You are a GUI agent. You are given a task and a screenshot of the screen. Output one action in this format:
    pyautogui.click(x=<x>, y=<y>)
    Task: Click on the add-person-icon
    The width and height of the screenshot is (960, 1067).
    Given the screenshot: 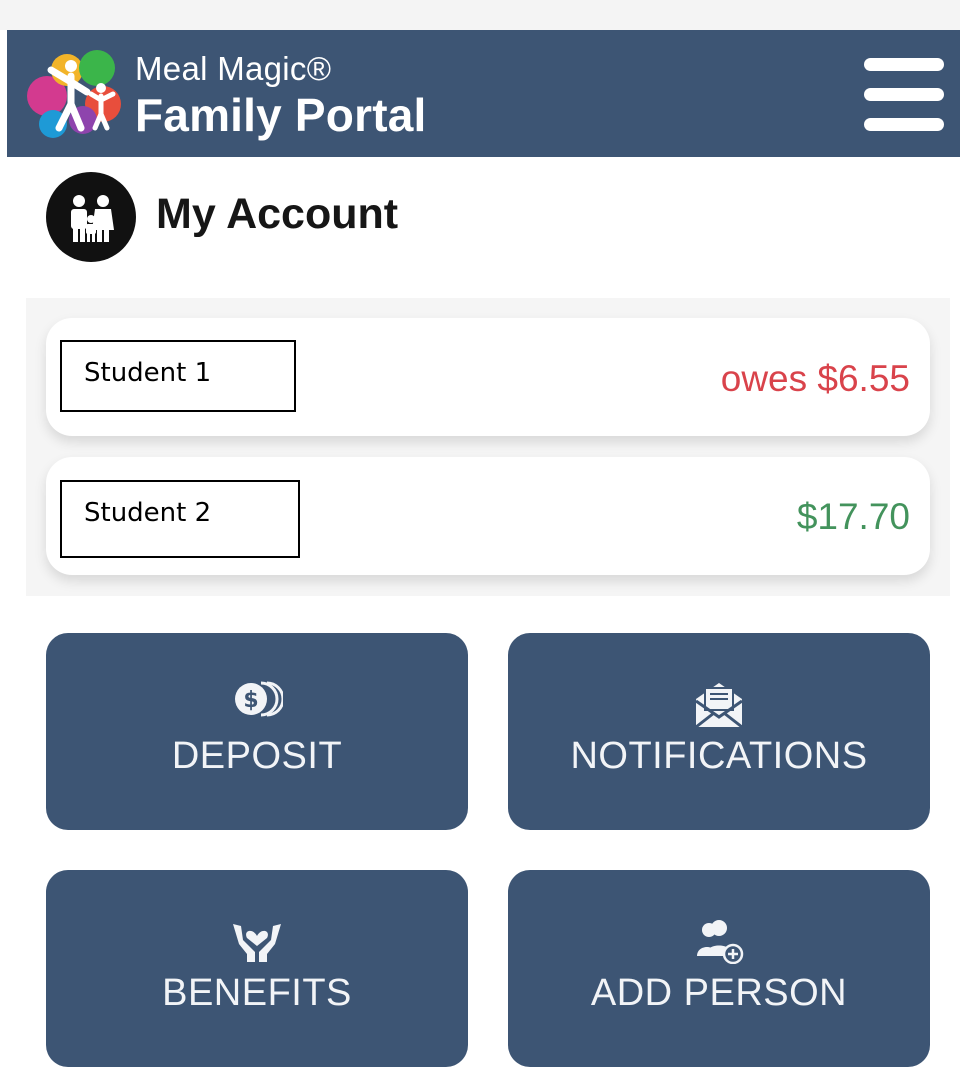 What is the action you would take?
    pyautogui.click(x=720, y=942)
    